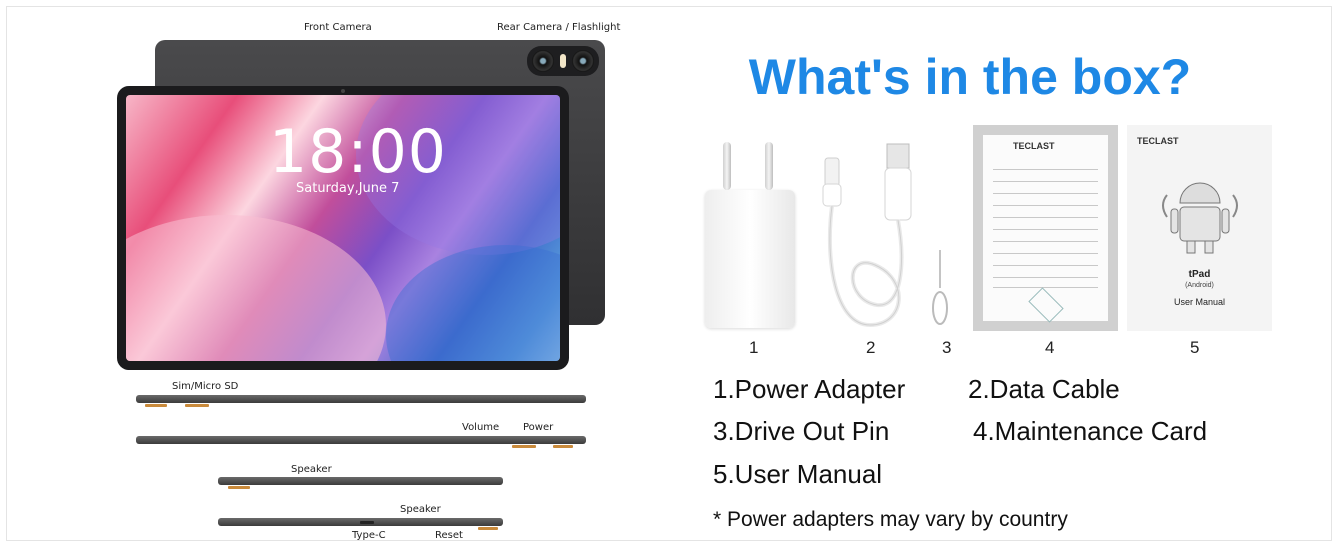  I want to click on power-adapter-image, so click(750, 259).